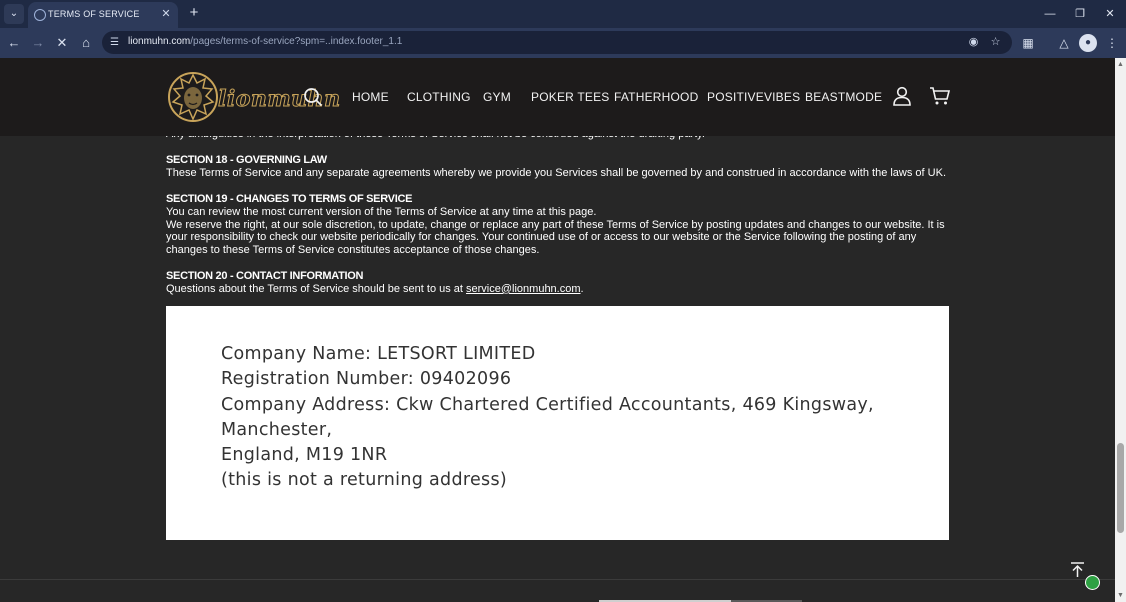 This screenshot has width=1126, height=602. I want to click on bookmark-star-icon: ☆, so click(995, 42).